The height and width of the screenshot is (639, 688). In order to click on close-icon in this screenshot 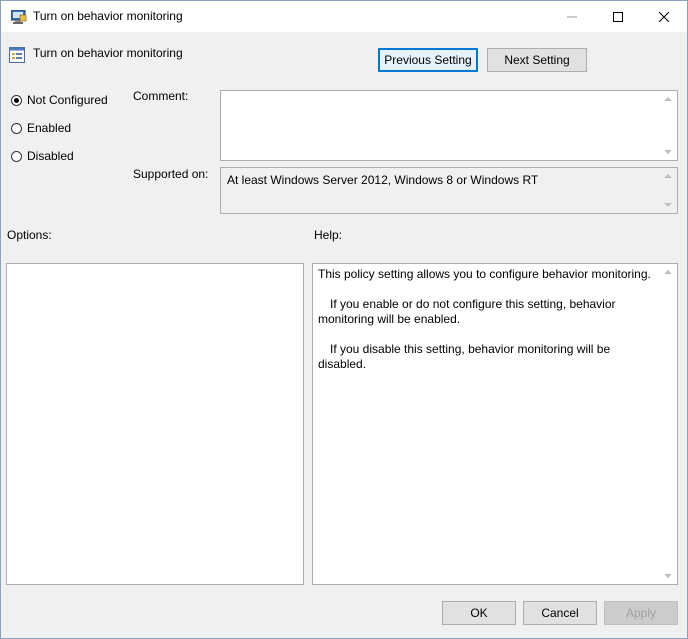, I will do `click(664, 16)`.